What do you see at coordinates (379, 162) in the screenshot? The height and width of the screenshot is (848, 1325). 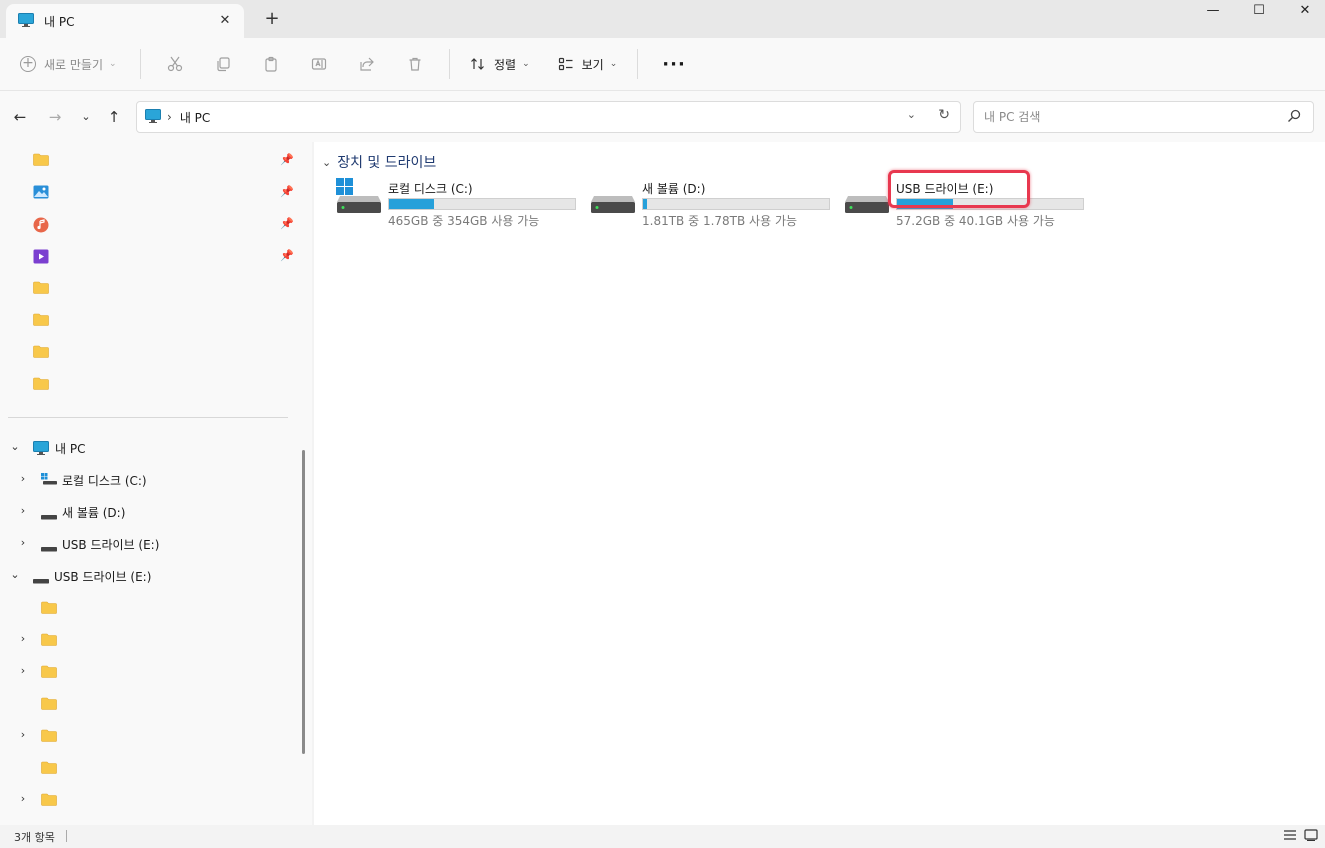 I see `group-header-devices: ⌄ 장치 및 드라이브` at bounding box center [379, 162].